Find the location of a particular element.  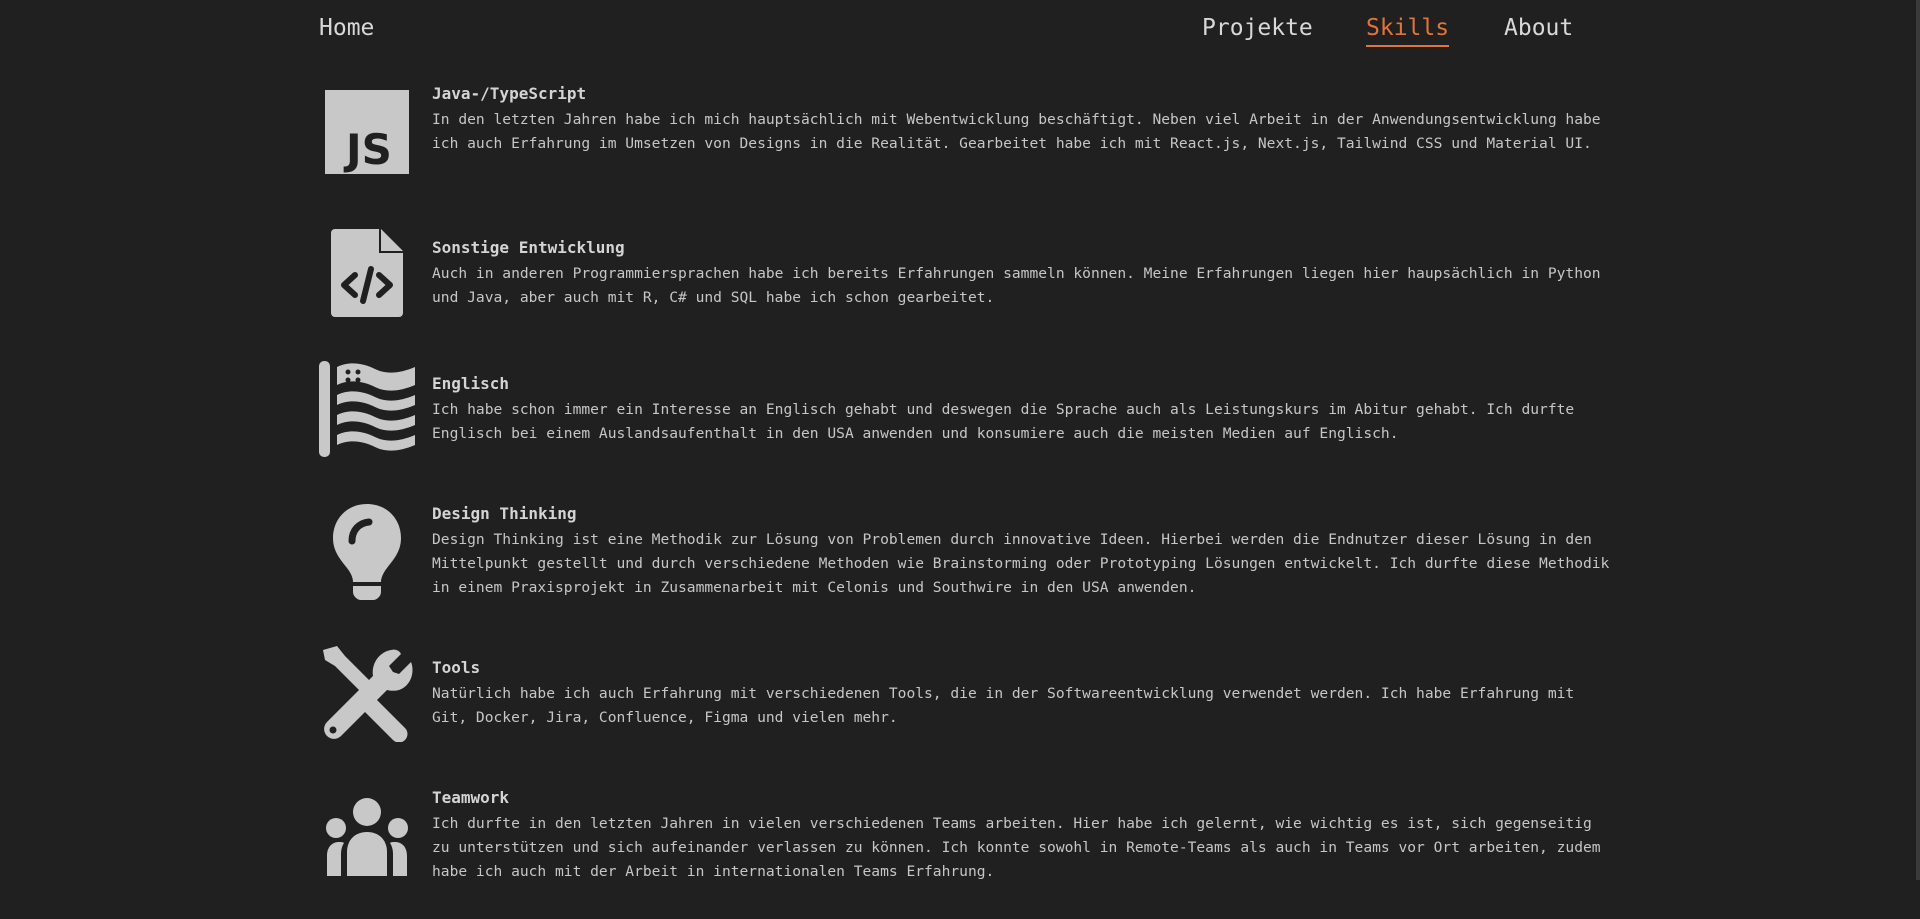

lightbulb-icon is located at coordinates (367, 552).